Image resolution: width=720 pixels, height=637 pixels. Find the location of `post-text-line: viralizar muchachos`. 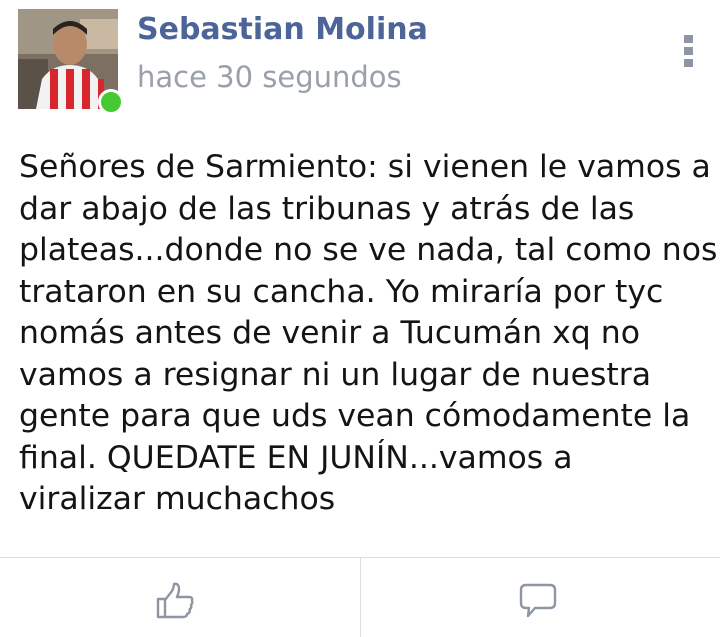

post-text-line: viralizar muchachos is located at coordinates (177, 499).